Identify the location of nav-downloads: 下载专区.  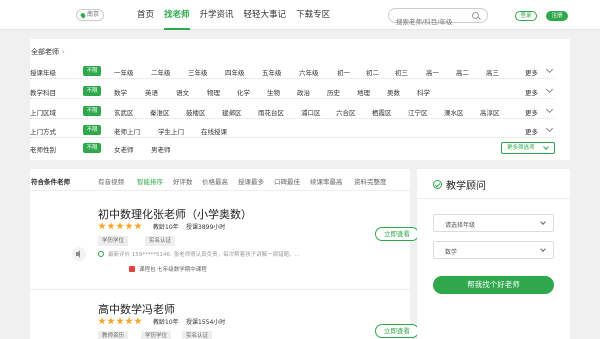
(313, 15).